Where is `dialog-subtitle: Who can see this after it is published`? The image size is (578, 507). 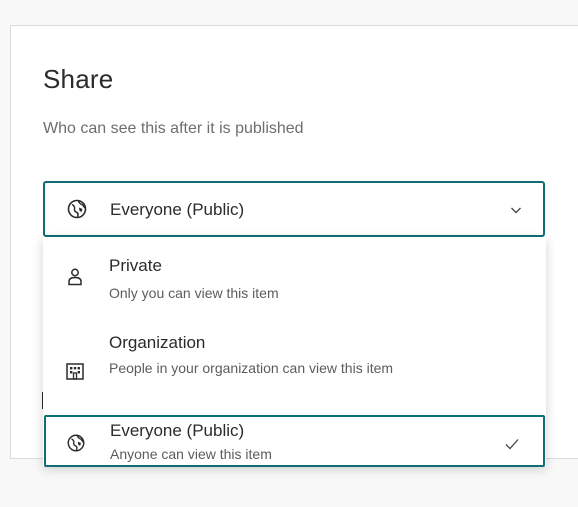 dialog-subtitle: Who can see this after it is published is located at coordinates (173, 128).